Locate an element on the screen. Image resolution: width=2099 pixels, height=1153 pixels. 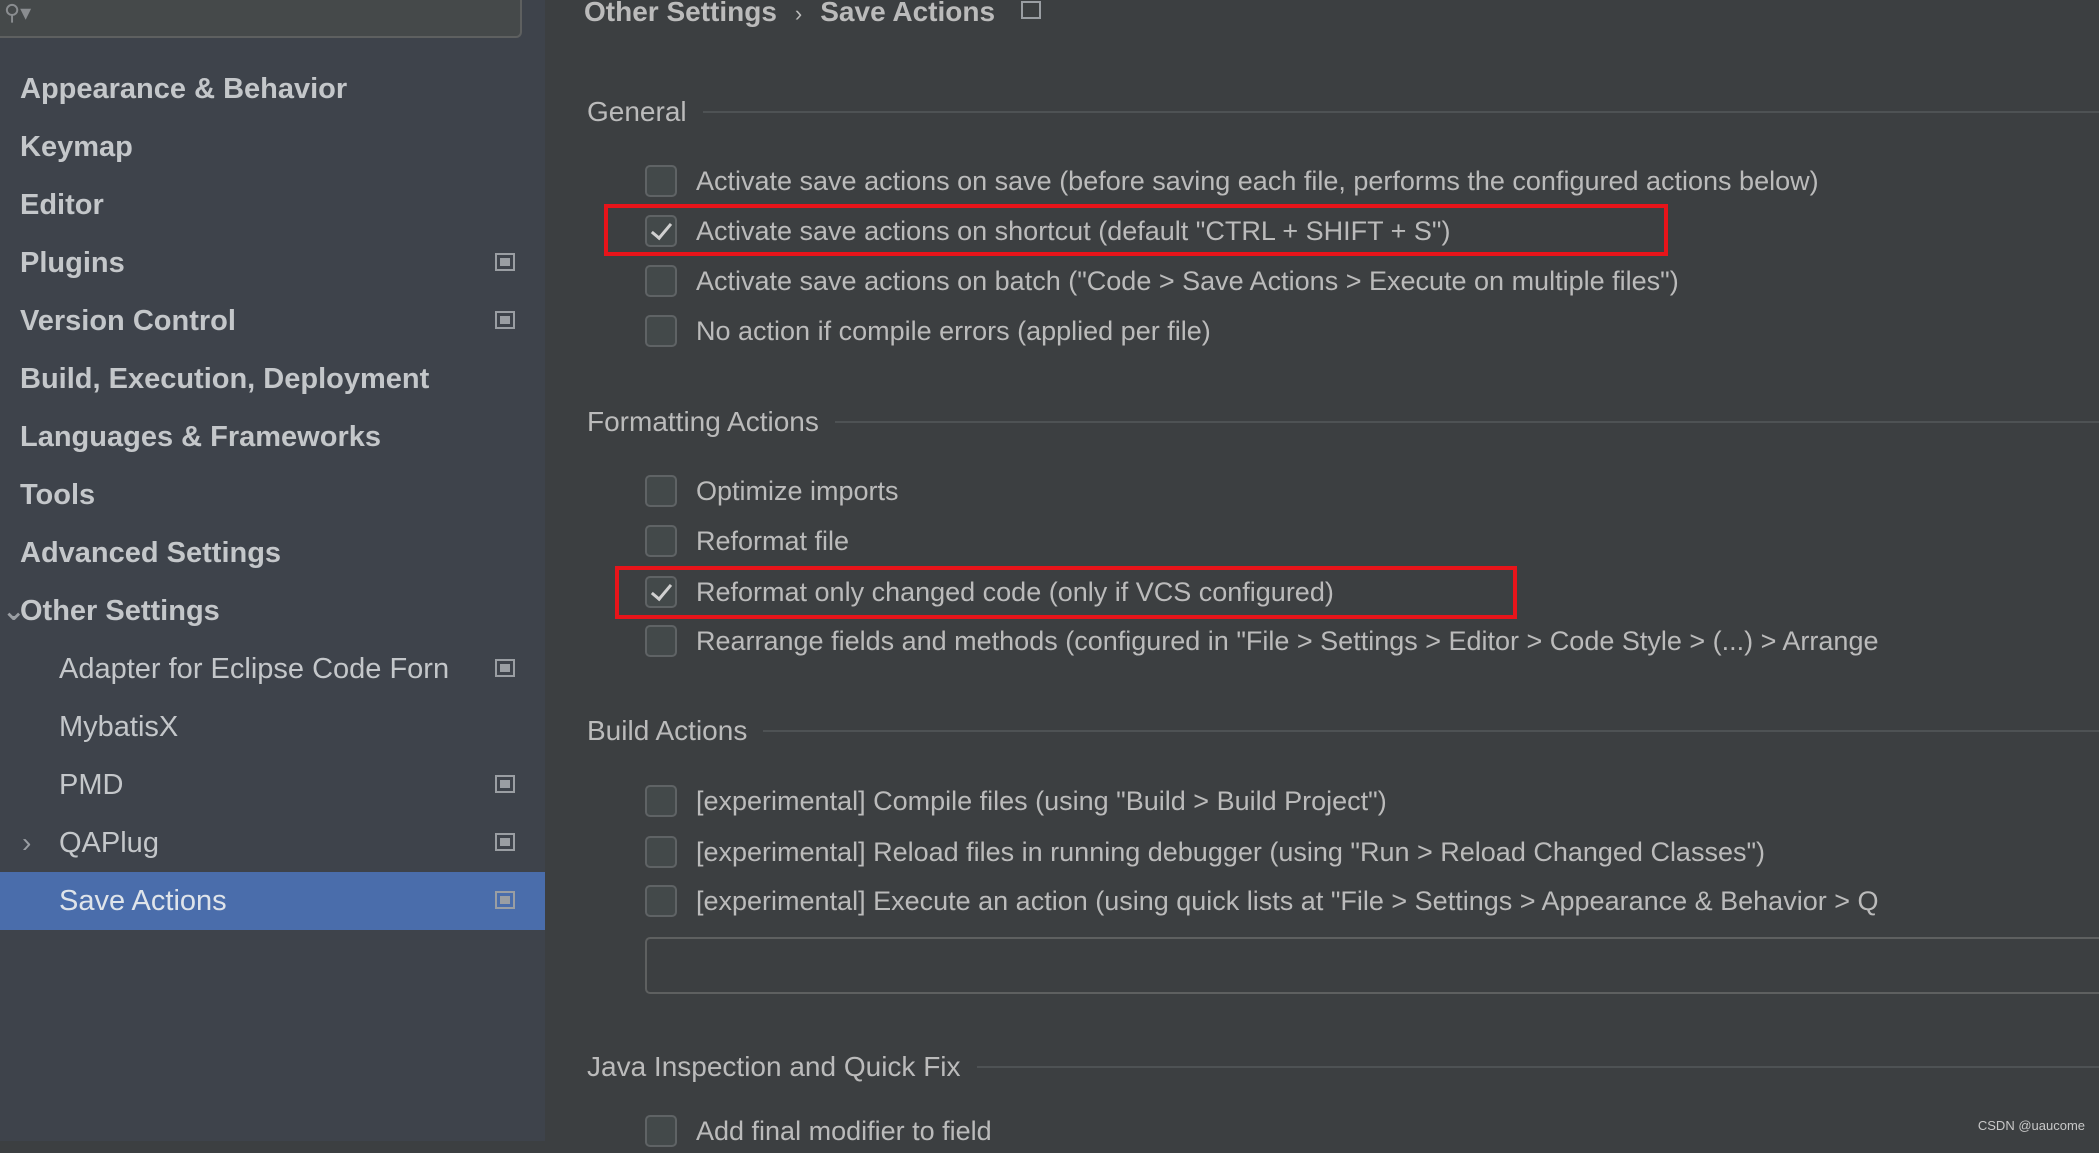
breadcrumb: Other Settings › Save Actions is located at coordinates (813, 13).